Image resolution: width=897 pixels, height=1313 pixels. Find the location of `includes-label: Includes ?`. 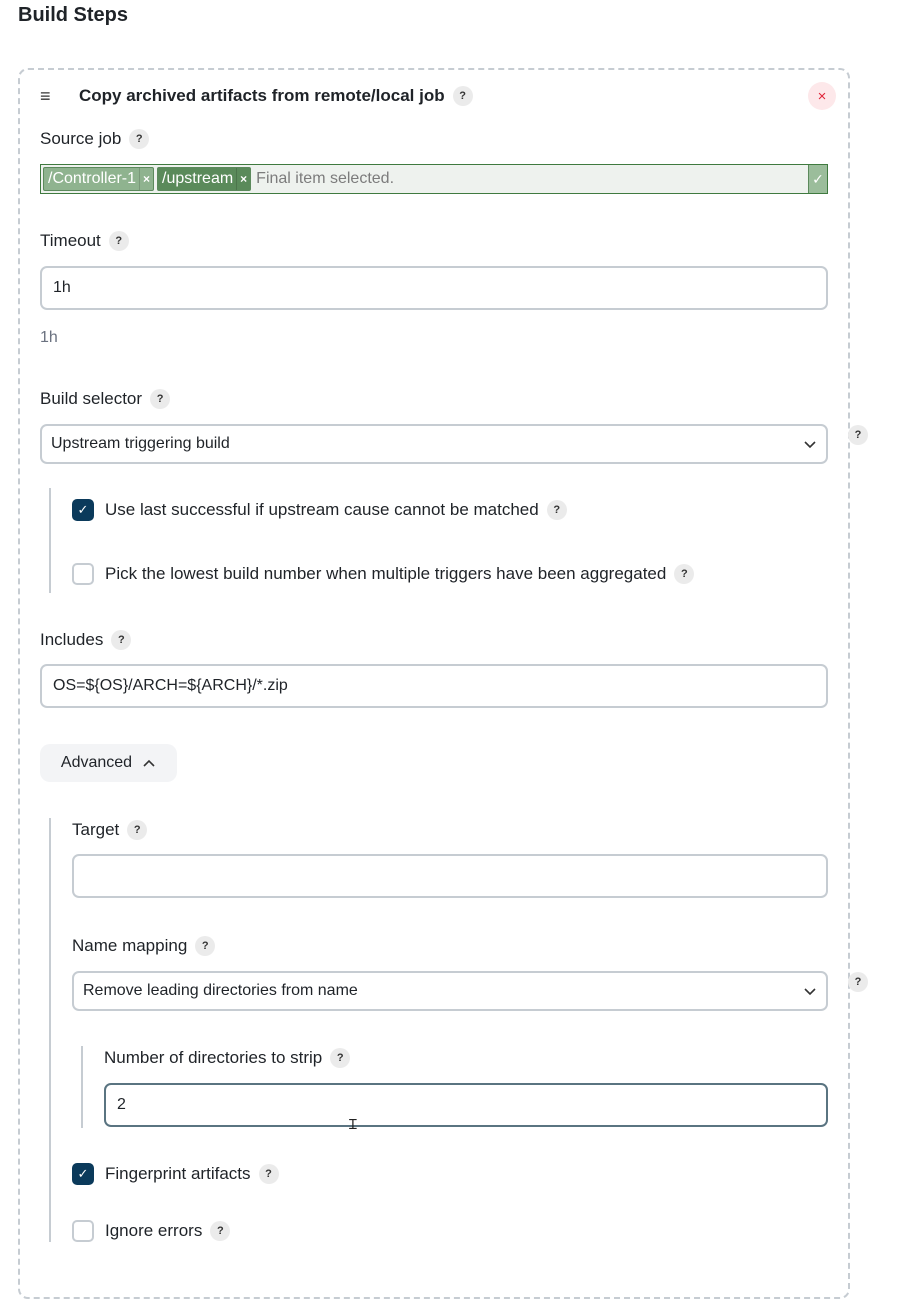

includes-label: Includes ? is located at coordinates (86, 640).